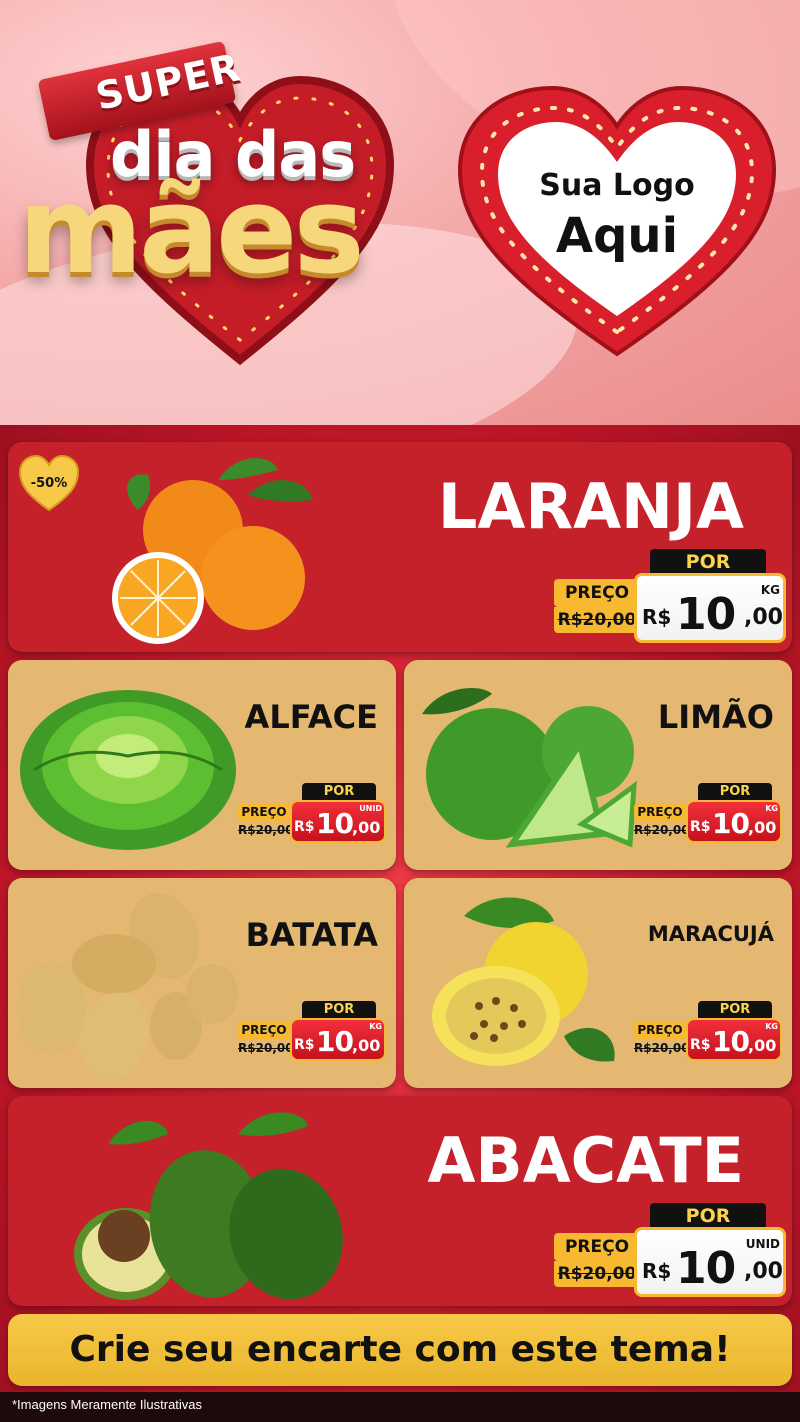 The image size is (800, 1422). Describe the element at coordinates (715, 717) in the screenshot. I see `product-name: LIMÃO` at that location.